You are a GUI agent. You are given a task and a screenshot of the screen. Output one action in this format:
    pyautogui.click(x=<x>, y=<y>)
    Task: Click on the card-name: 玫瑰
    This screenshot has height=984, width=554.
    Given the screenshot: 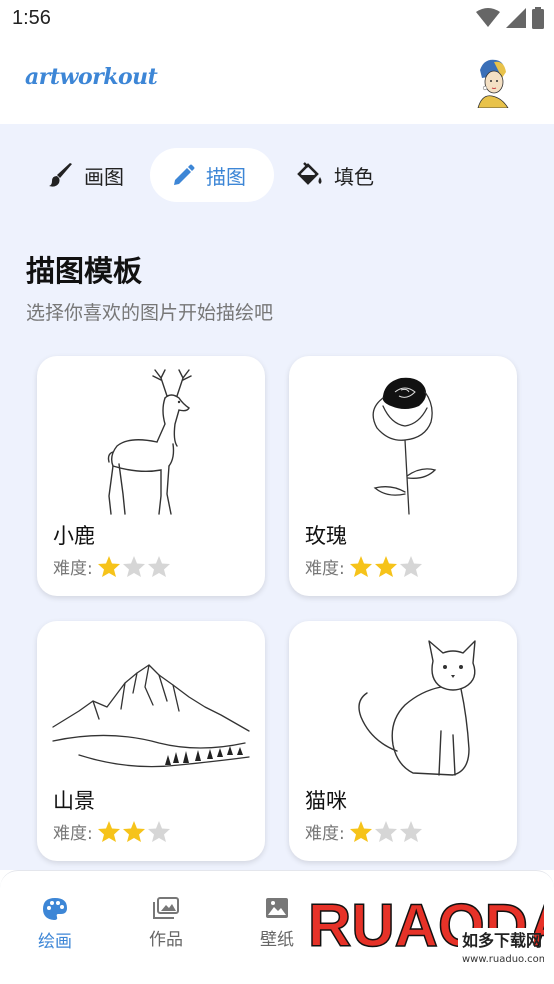 What is the action you would take?
    pyautogui.click(x=326, y=536)
    